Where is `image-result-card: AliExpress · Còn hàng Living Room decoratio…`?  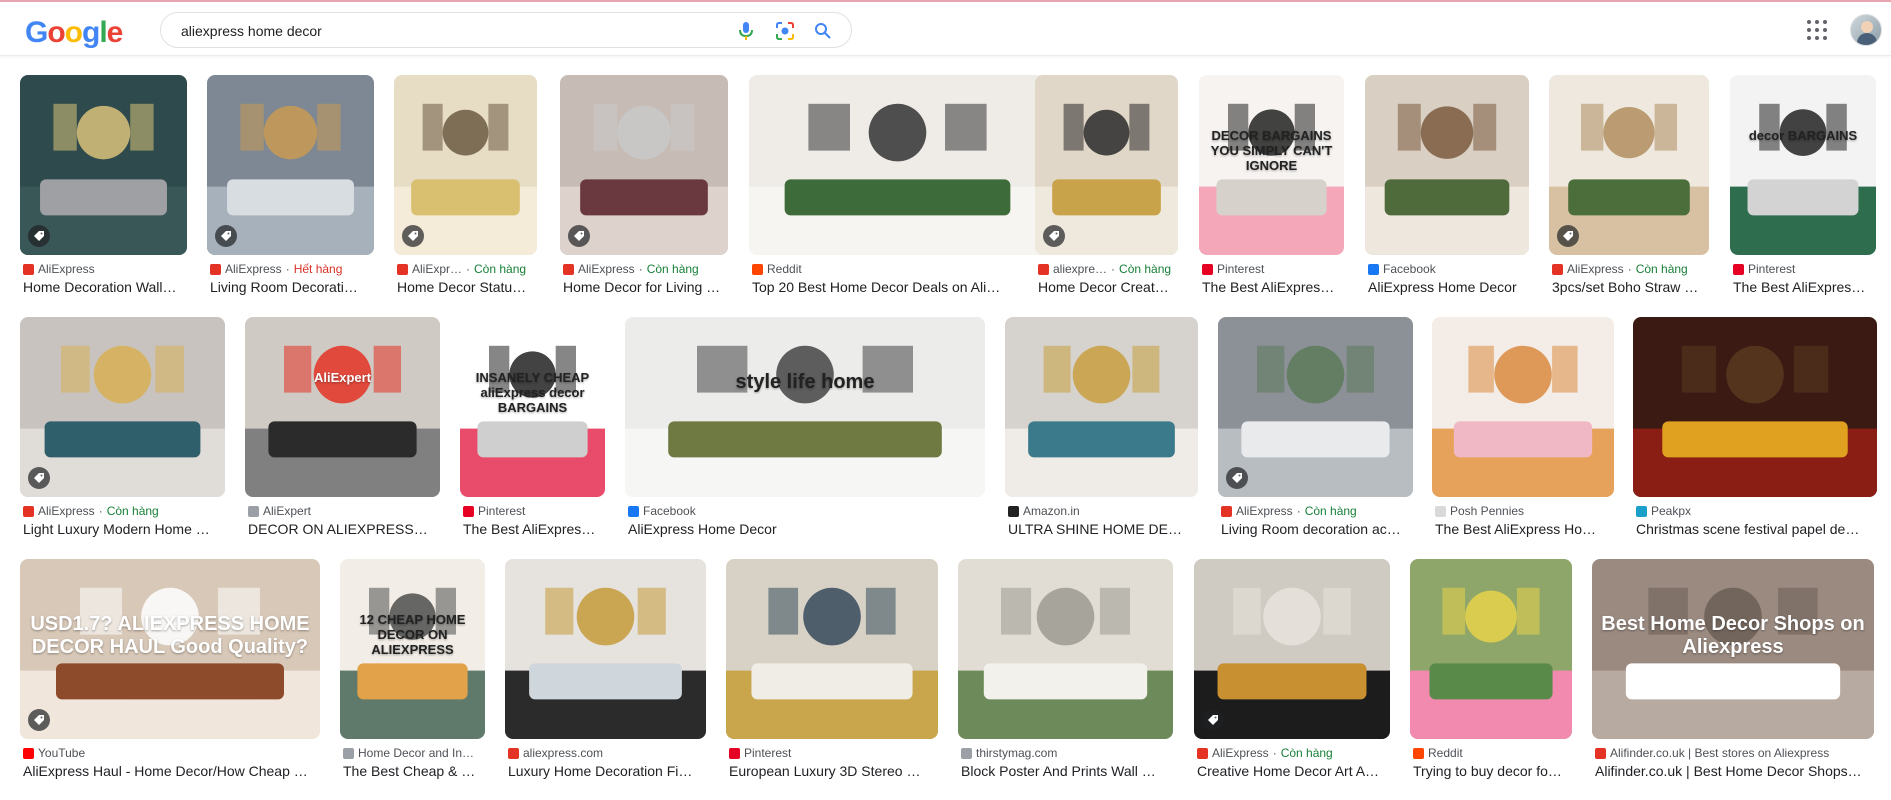 image-result-card: AliExpress · Còn hàng Living Room decoratio… is located at coordinates (1315, 430).